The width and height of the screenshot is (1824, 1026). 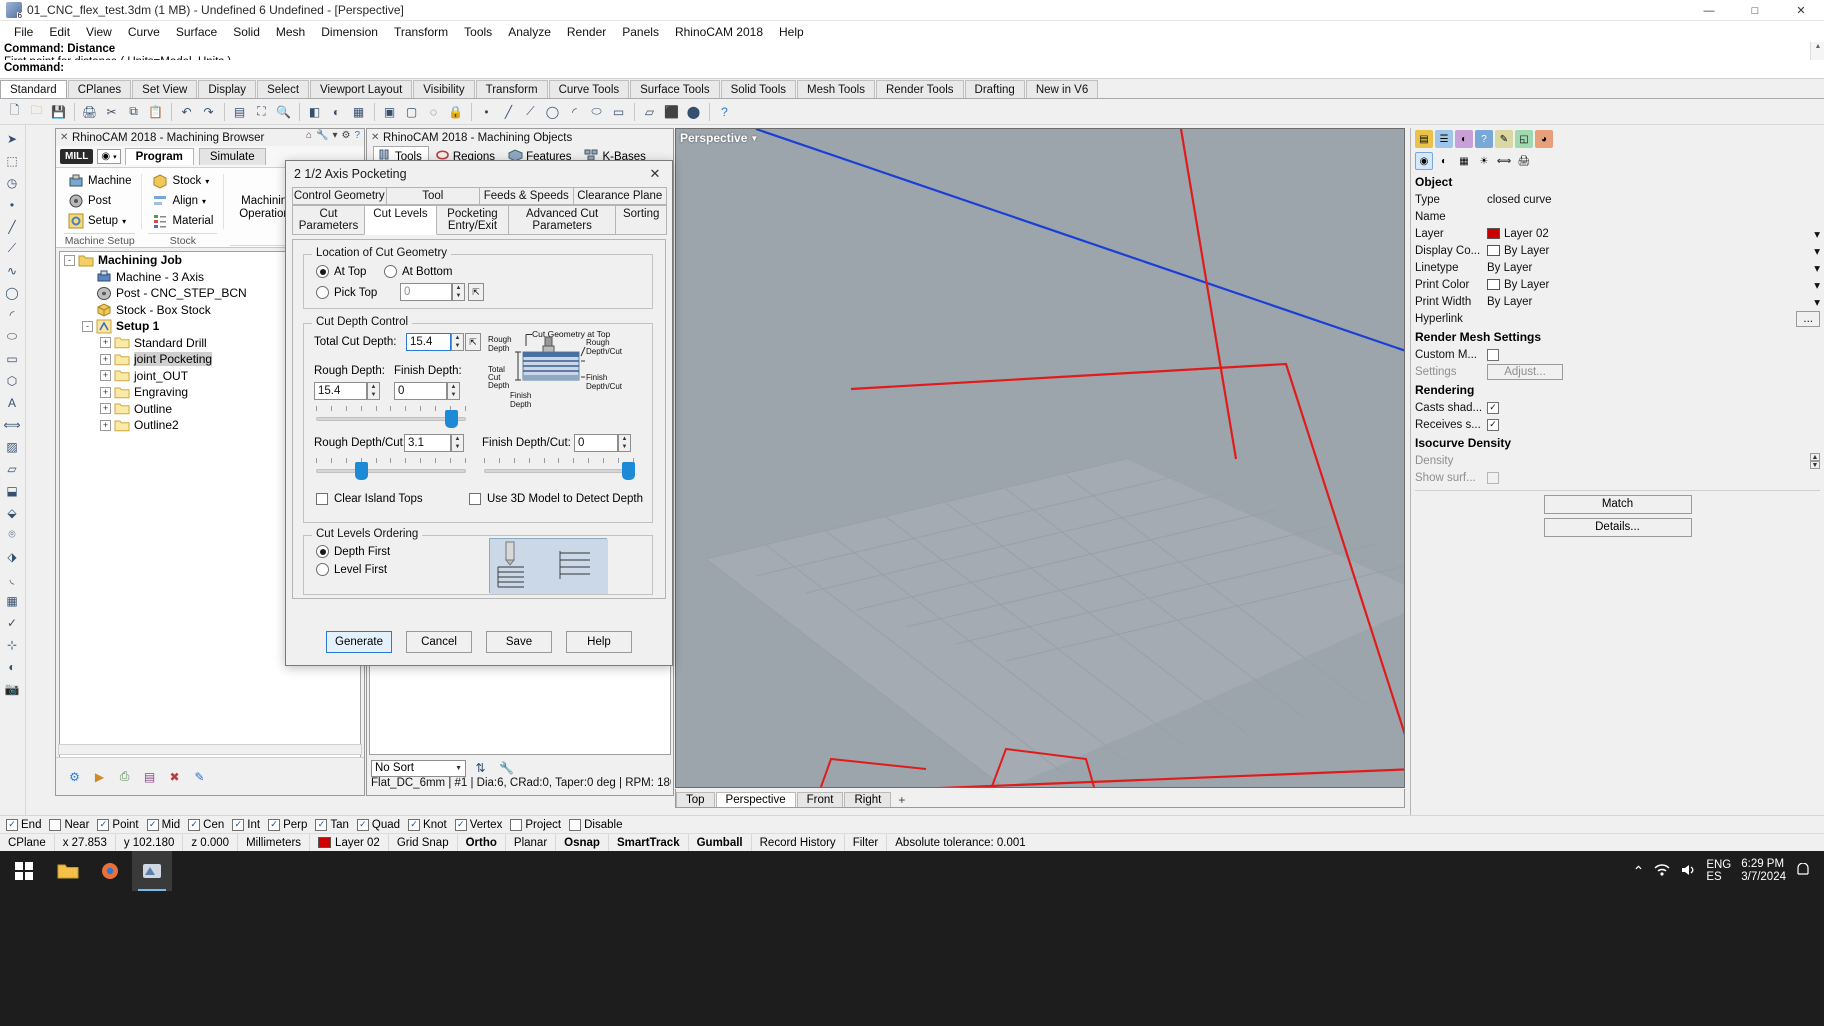 I want to click on cancel-button: Cancel, so click(x=439, y=642).